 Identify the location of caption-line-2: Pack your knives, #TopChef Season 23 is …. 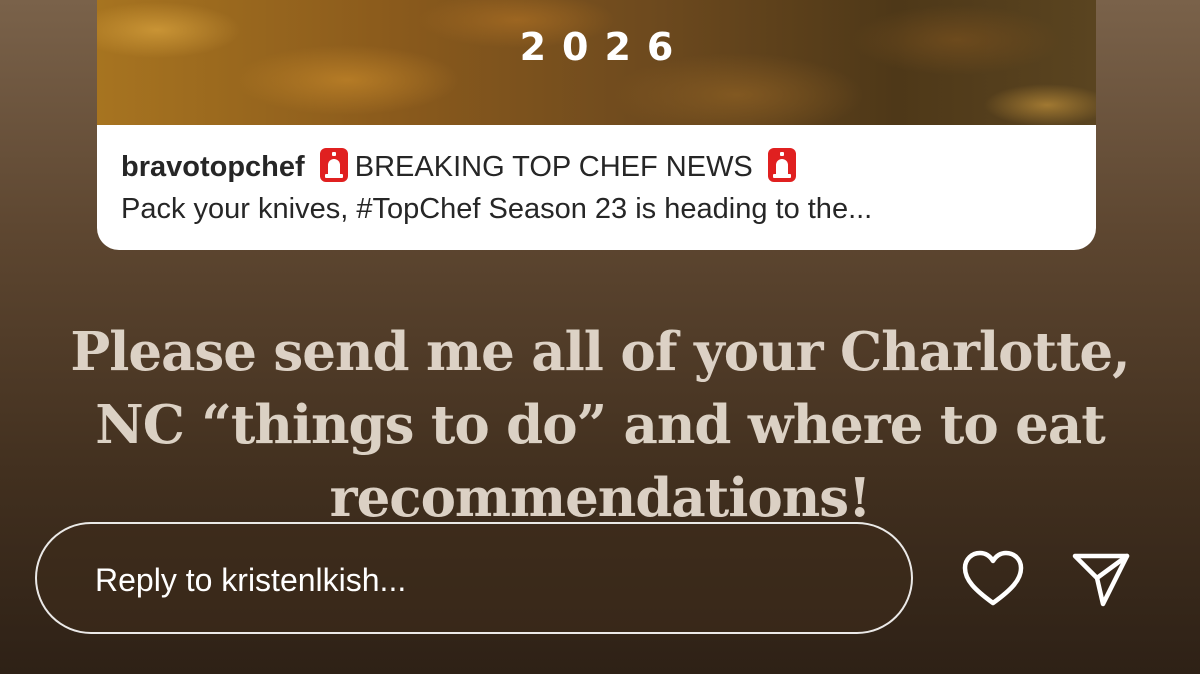
(497, 209).